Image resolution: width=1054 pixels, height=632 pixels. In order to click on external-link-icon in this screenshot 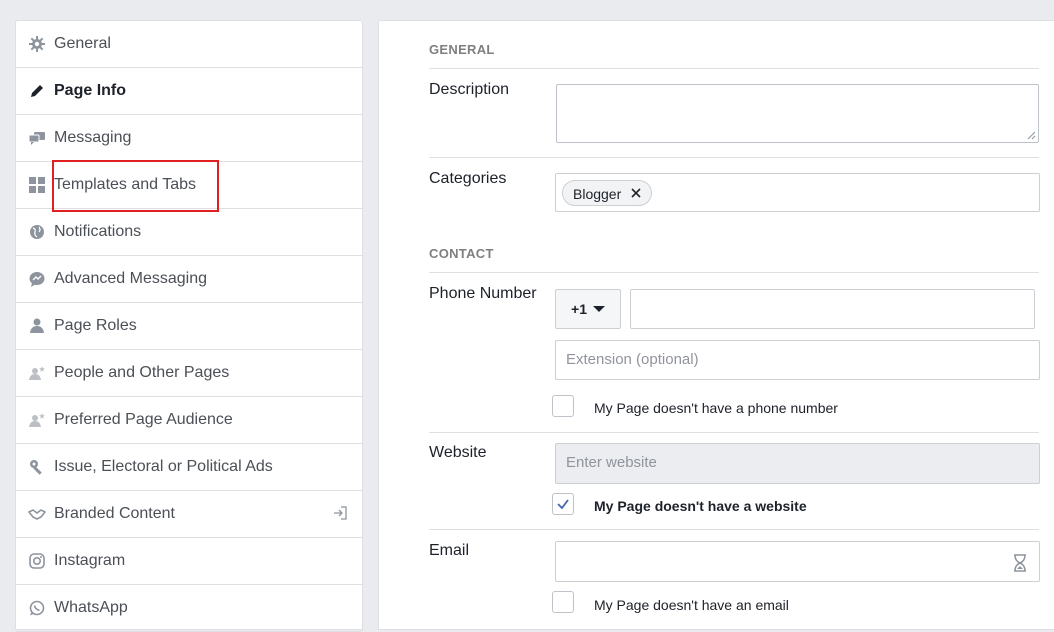, I will do `click(340, 513)`.